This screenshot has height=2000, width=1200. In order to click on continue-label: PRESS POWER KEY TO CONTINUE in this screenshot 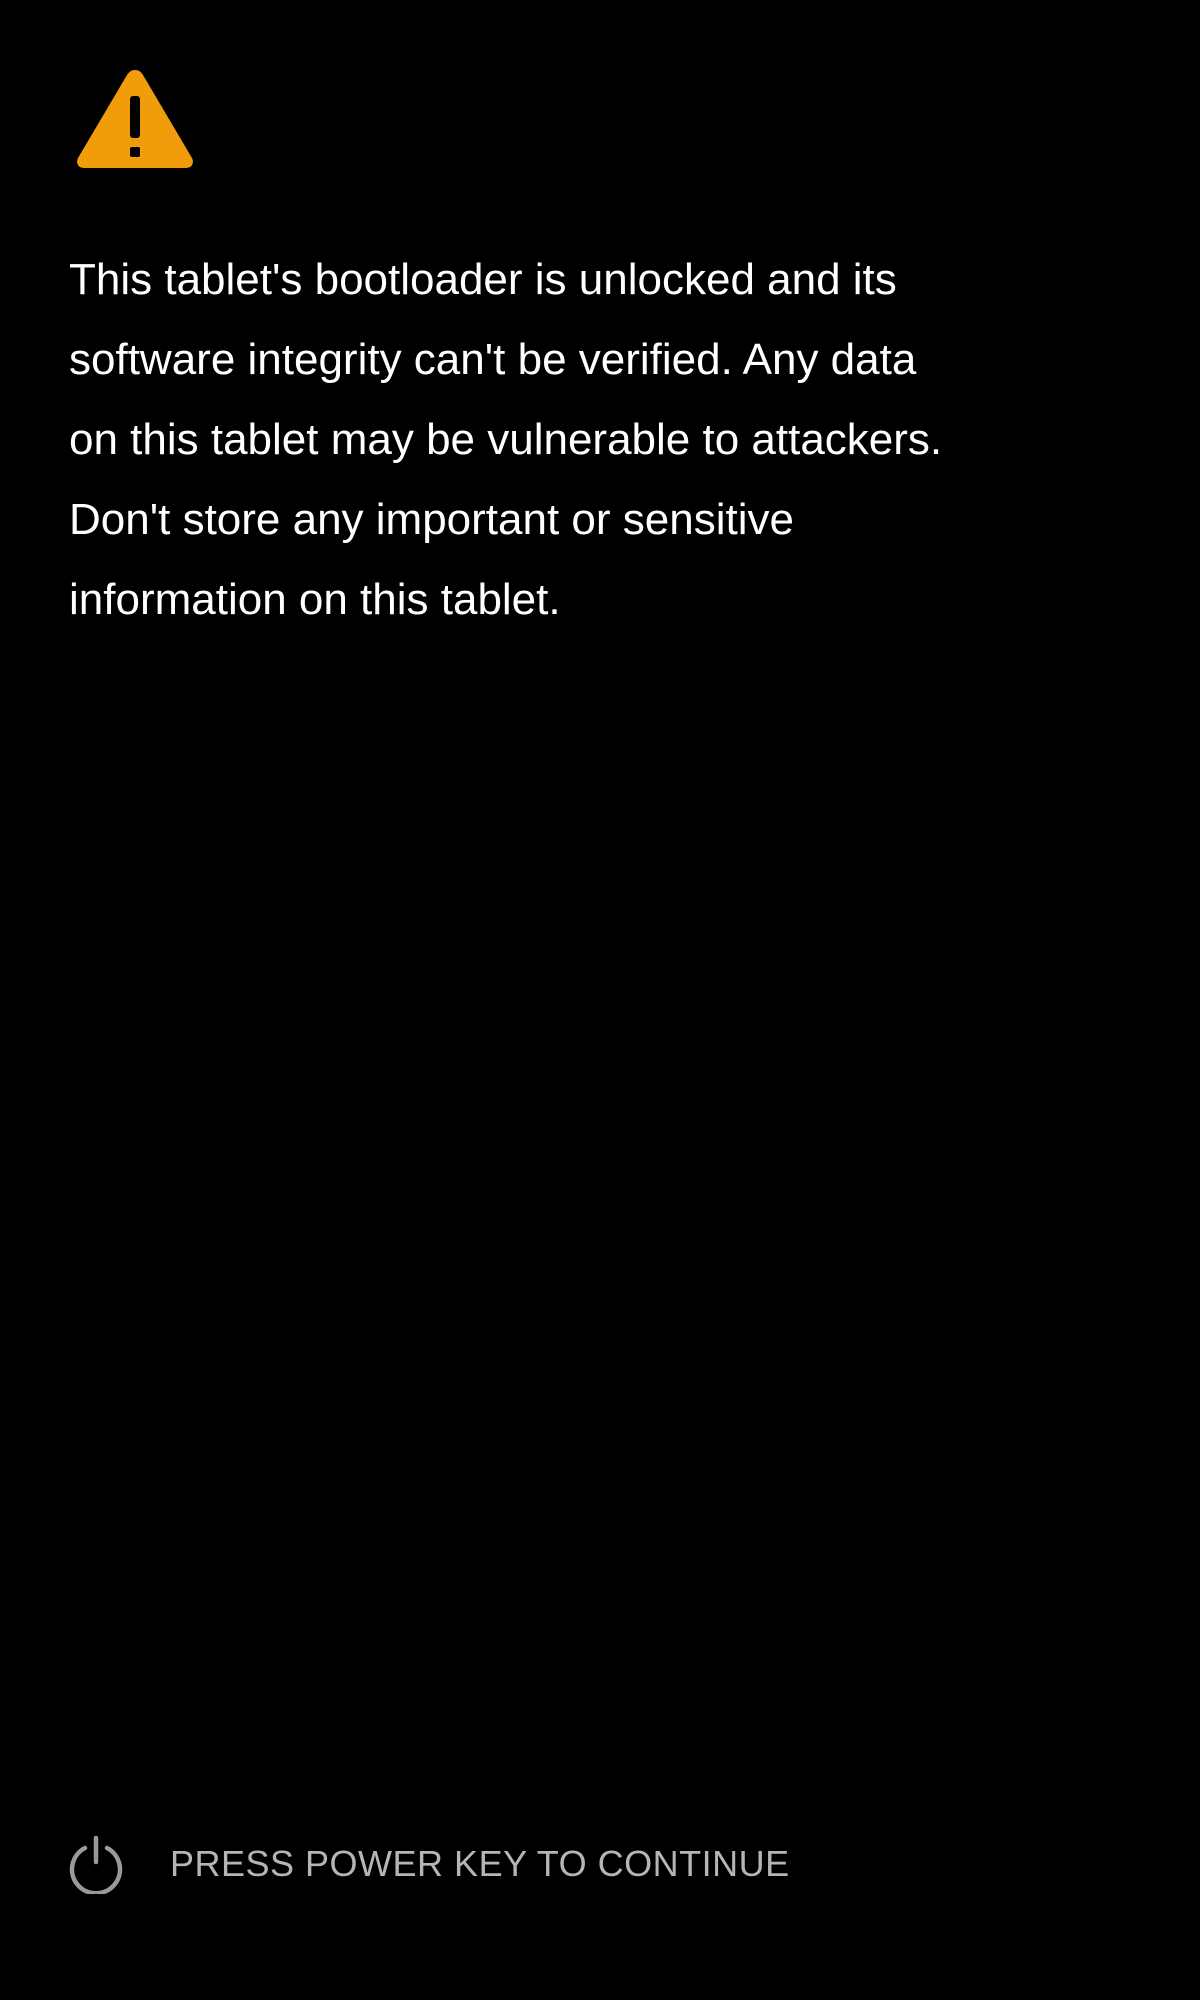, I will do `click(480, 1863)`.